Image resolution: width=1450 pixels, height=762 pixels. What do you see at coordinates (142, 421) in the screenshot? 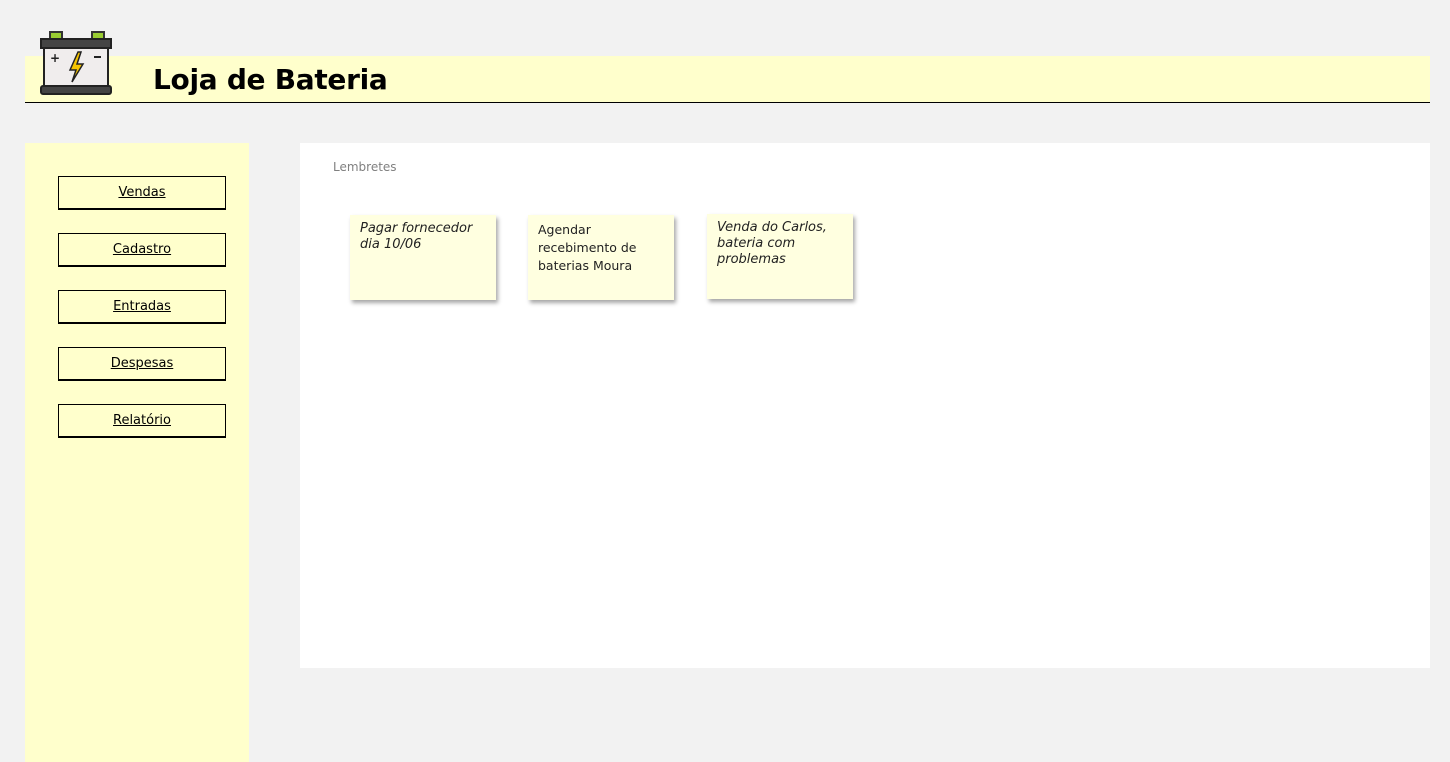
I see `nav-button-relatorio: Relatório` at bounding box center [142, 421].